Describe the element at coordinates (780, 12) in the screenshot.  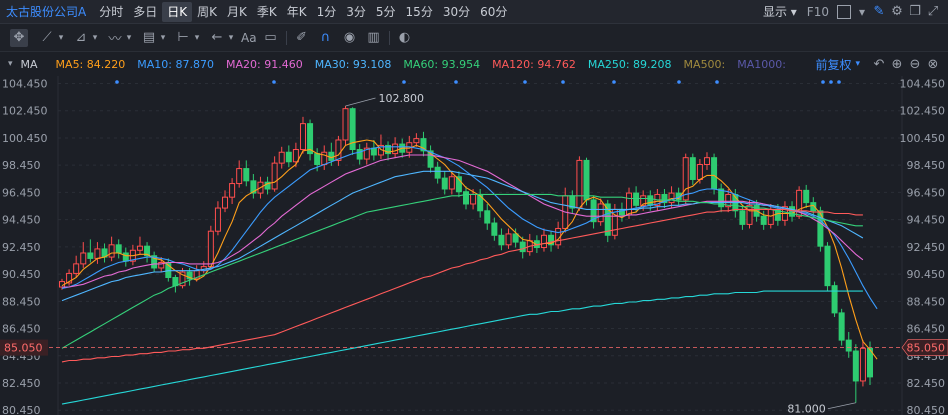
I see `display-menu-button: 显示 ▾` at that location.